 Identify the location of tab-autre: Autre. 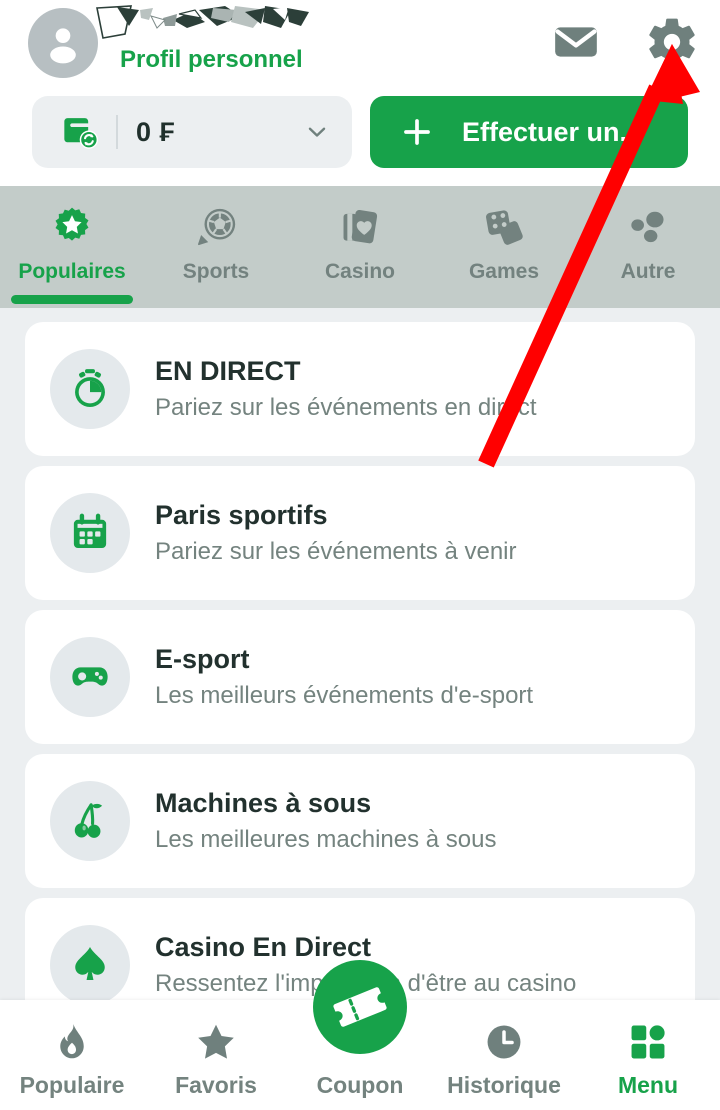
(648, 247).